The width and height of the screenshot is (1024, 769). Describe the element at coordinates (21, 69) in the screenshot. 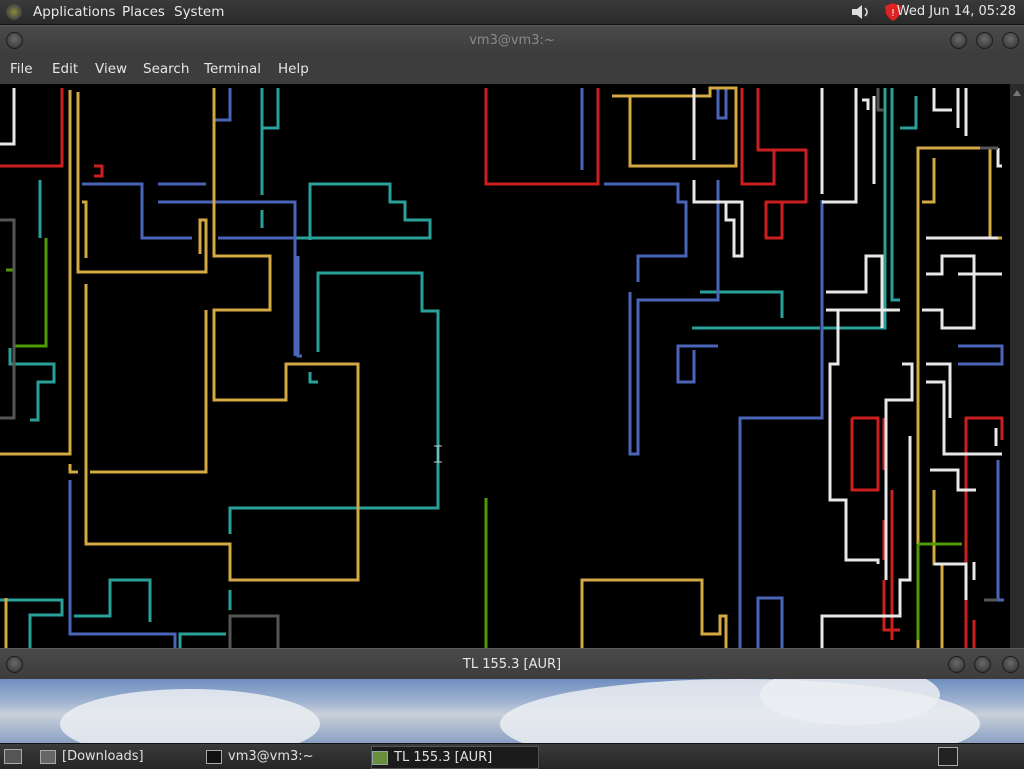

I see `menu-file: File` at that location.